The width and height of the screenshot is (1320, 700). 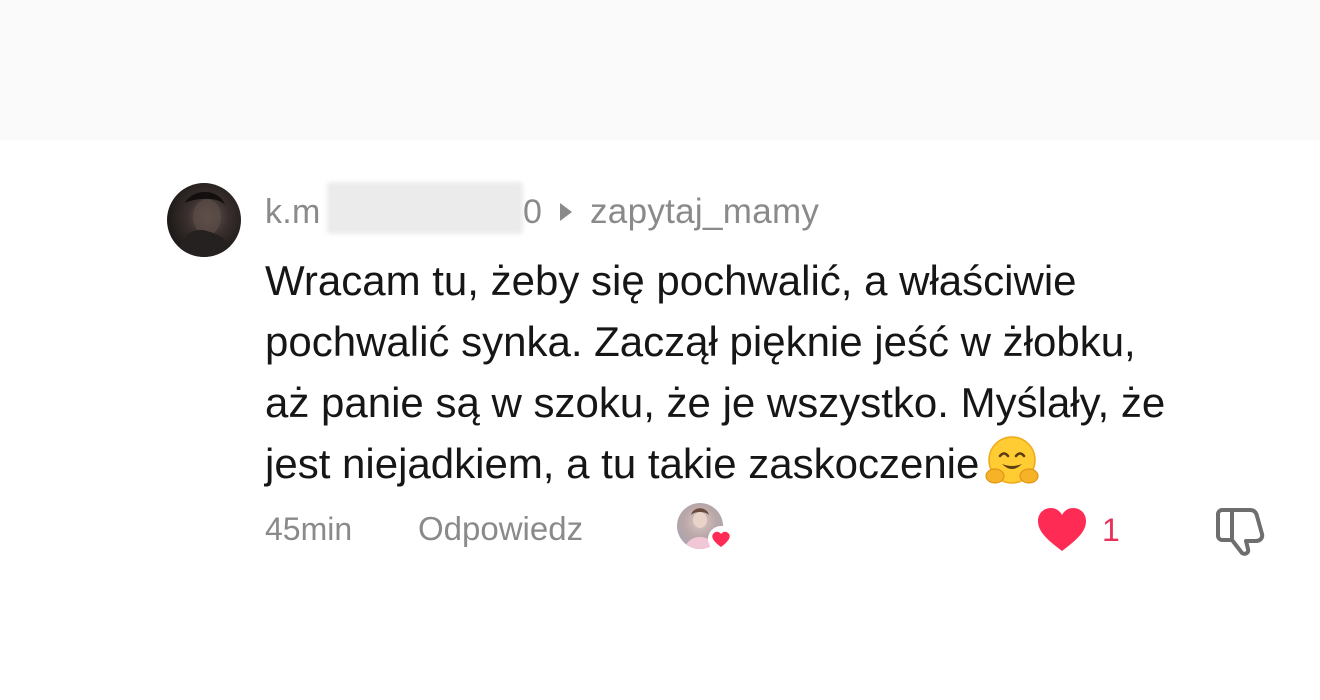 I want to click on heart-icon, so click(x=1062, y=529).